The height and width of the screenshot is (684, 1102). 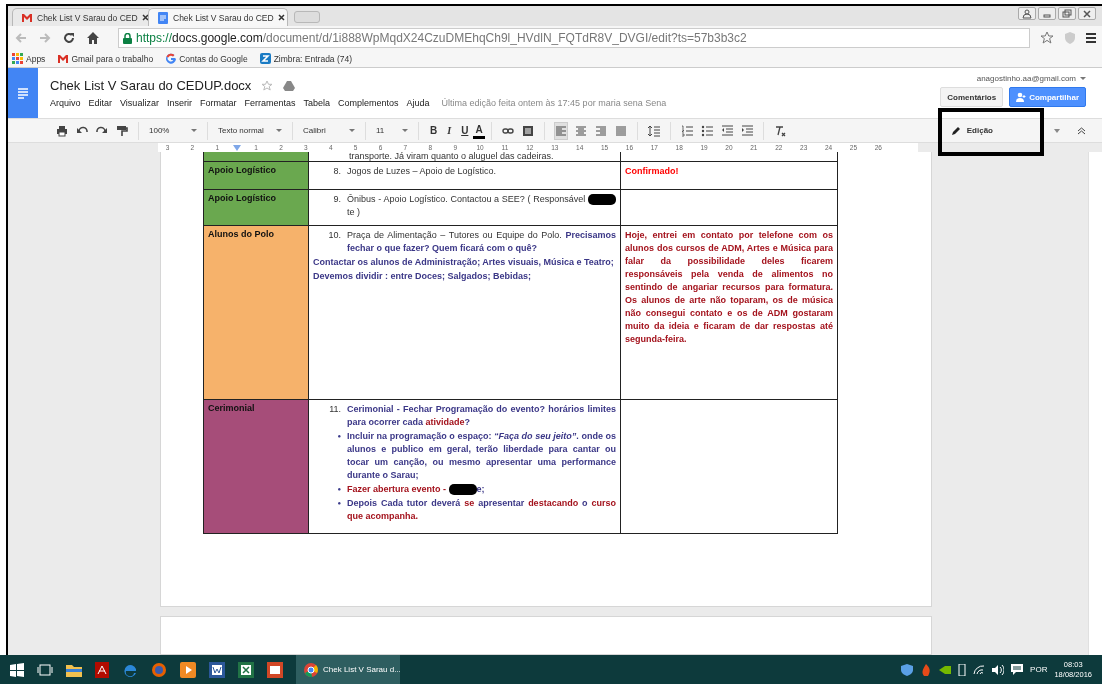 I want to click on flame-icon, so click(x=926, y=669).